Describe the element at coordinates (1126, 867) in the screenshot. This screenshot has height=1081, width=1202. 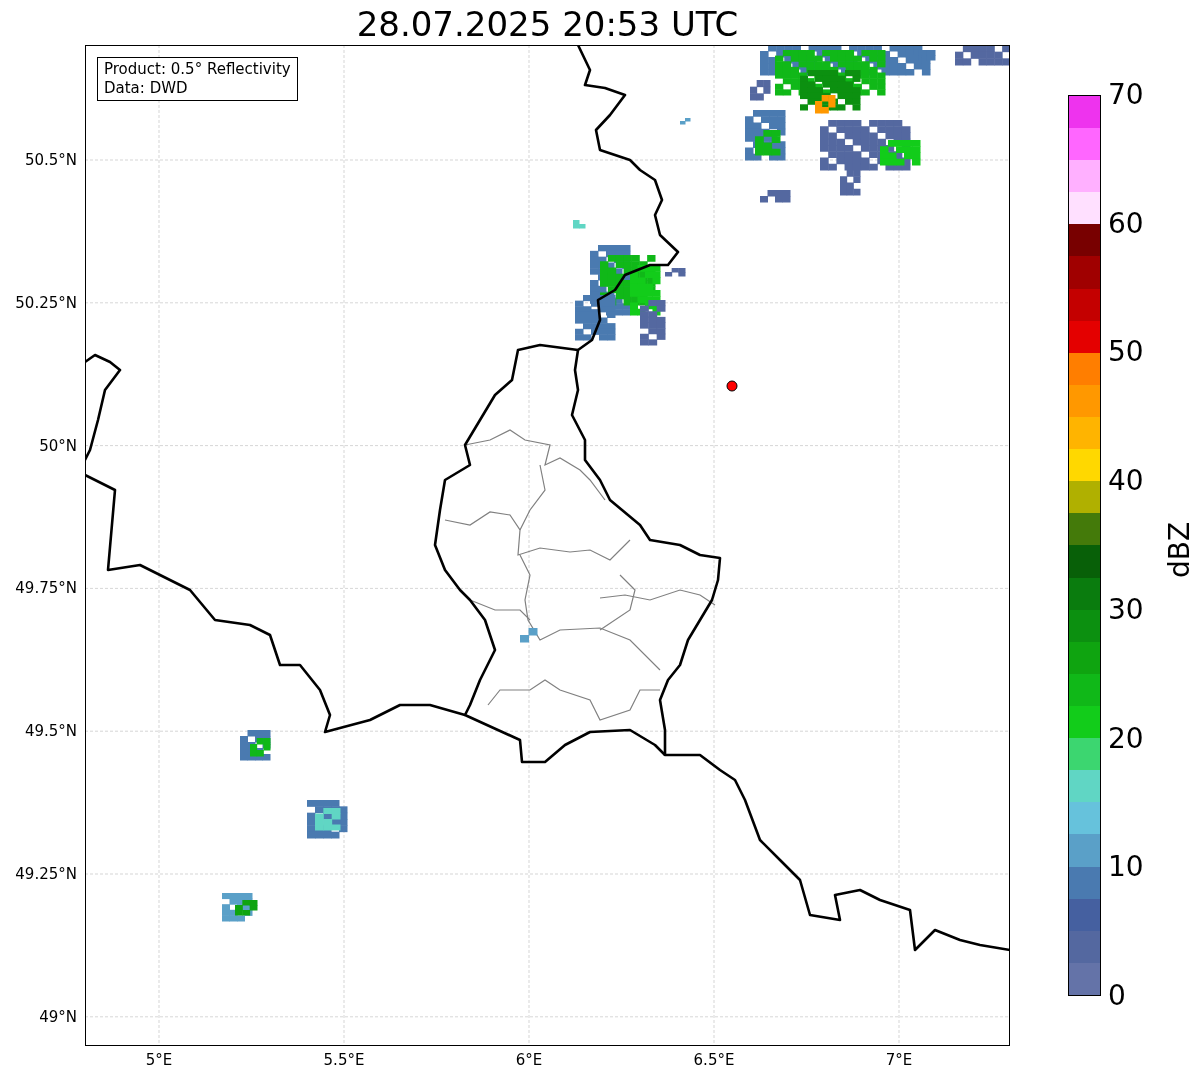
I see `colorbar-tick-label: 10` at that location.